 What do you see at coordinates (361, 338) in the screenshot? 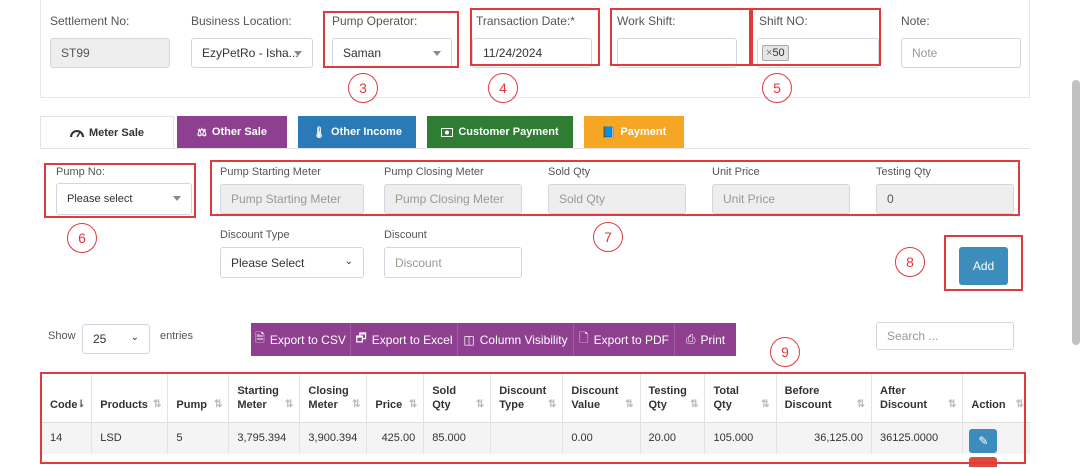
I see `excel-icon: 🗗` at bounding box center [361, 338].